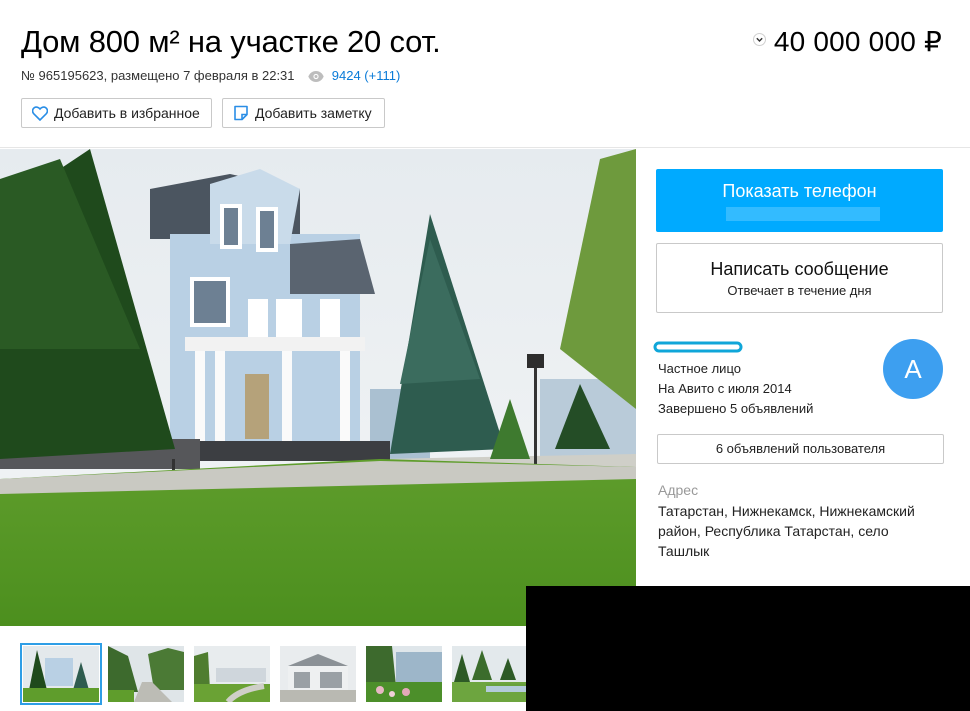 Image resolution: width=970 pixels, height=711 pixels. I want to click on redaction-overlay, so click(748, 648).